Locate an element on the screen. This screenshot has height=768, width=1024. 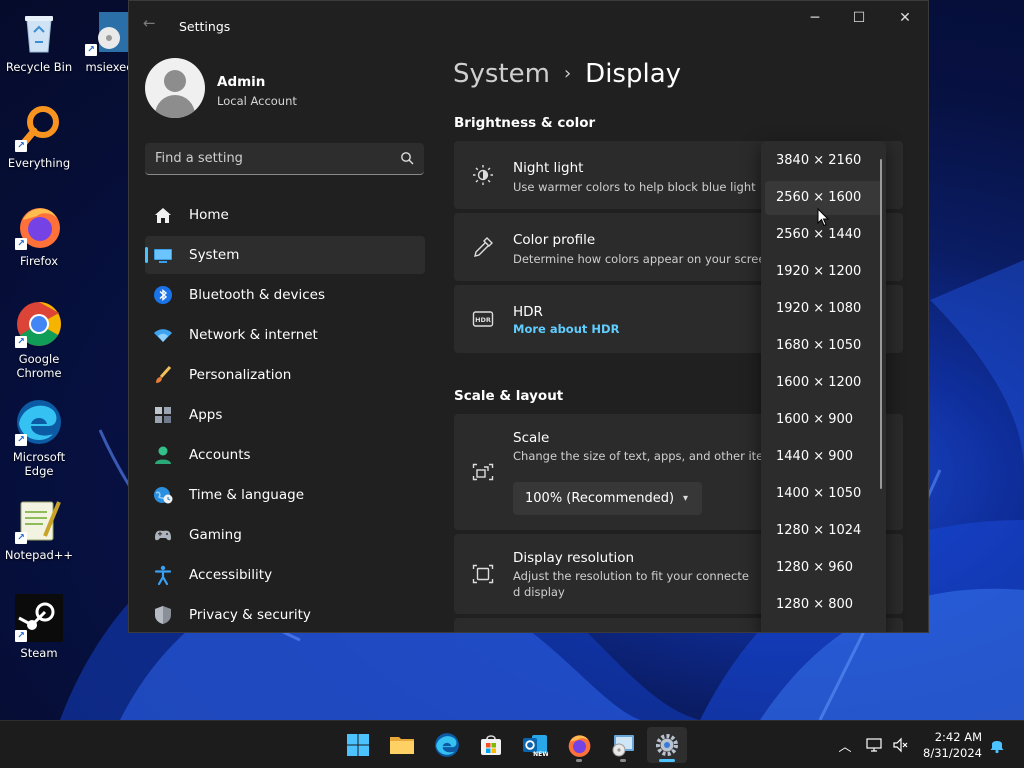
chevron-down-icon: ▾ is located at coordinates (685, 498).